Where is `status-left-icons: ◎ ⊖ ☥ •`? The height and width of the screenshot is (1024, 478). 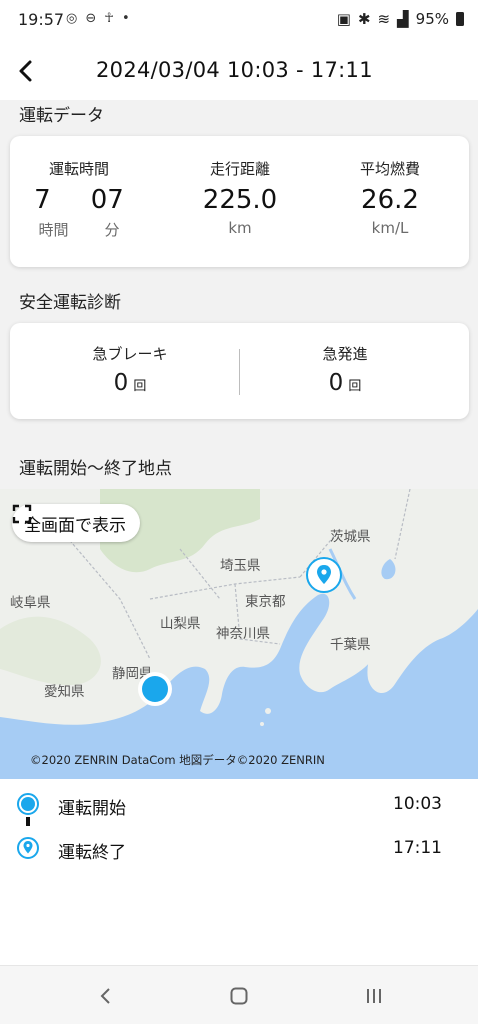
status-left-icons: ◎ ⊖ ☥ • is located at coordinates (98, 18).